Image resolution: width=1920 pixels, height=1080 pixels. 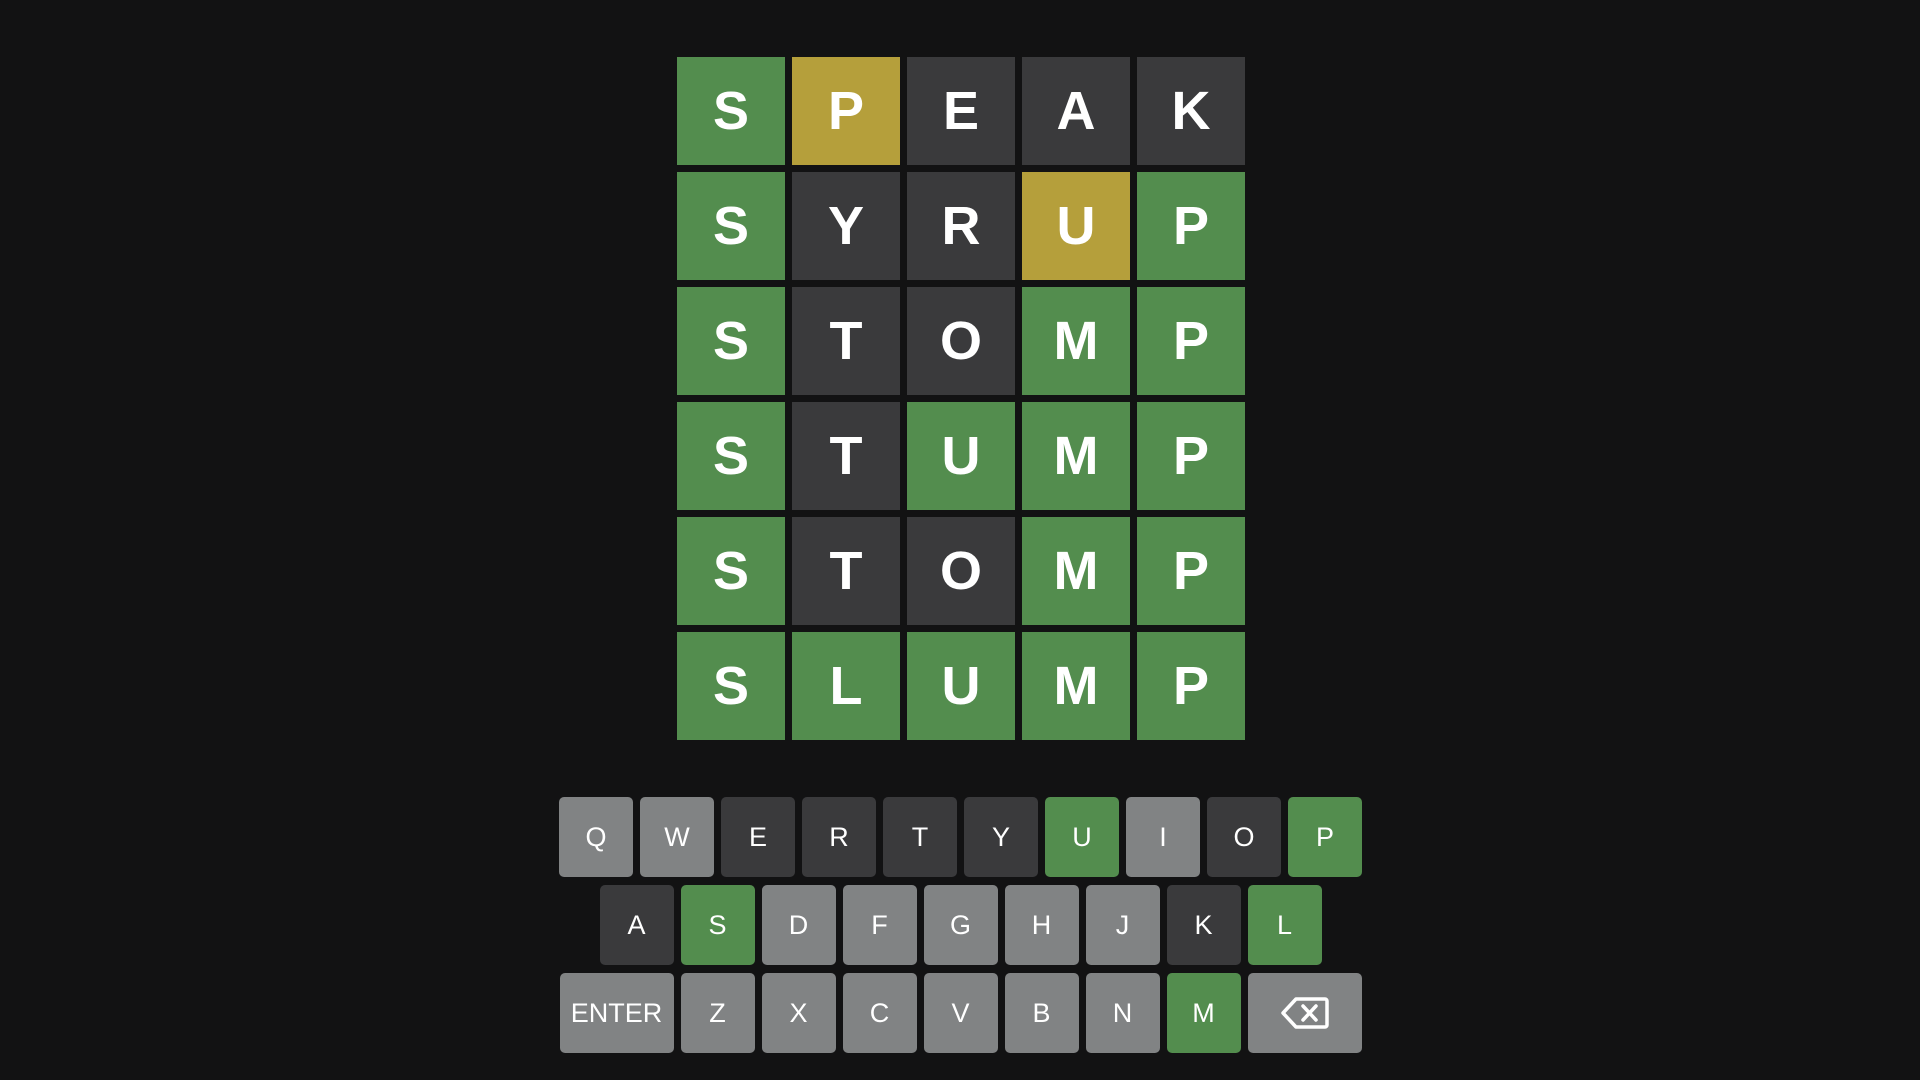 I want to click on key-c: C, so click(x=879, y=1013).